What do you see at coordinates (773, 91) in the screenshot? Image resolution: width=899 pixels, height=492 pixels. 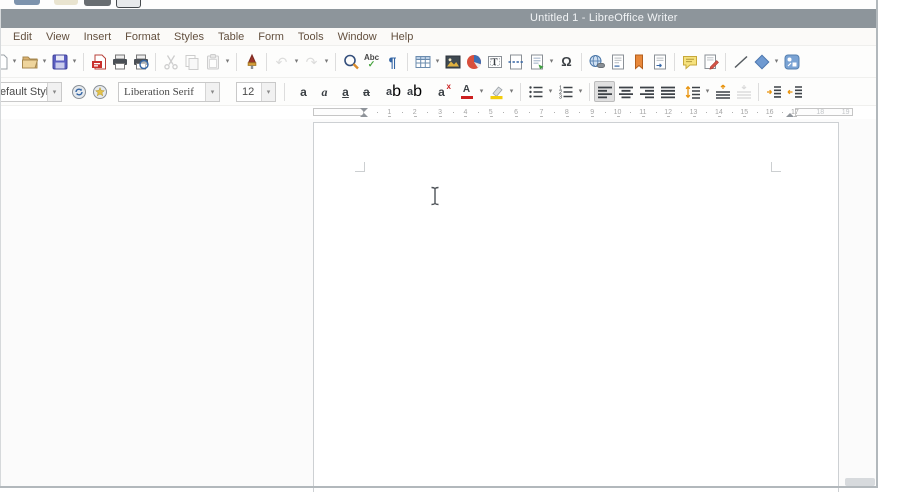 I see `increase-indent-icon` at bounding box center [773, 91].